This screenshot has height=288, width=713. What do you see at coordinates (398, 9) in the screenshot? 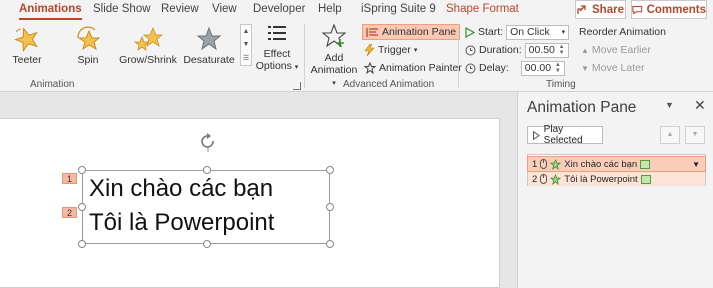
I see `tab-ispring: iSpring Suite 9` at bounding box center [398, 9].